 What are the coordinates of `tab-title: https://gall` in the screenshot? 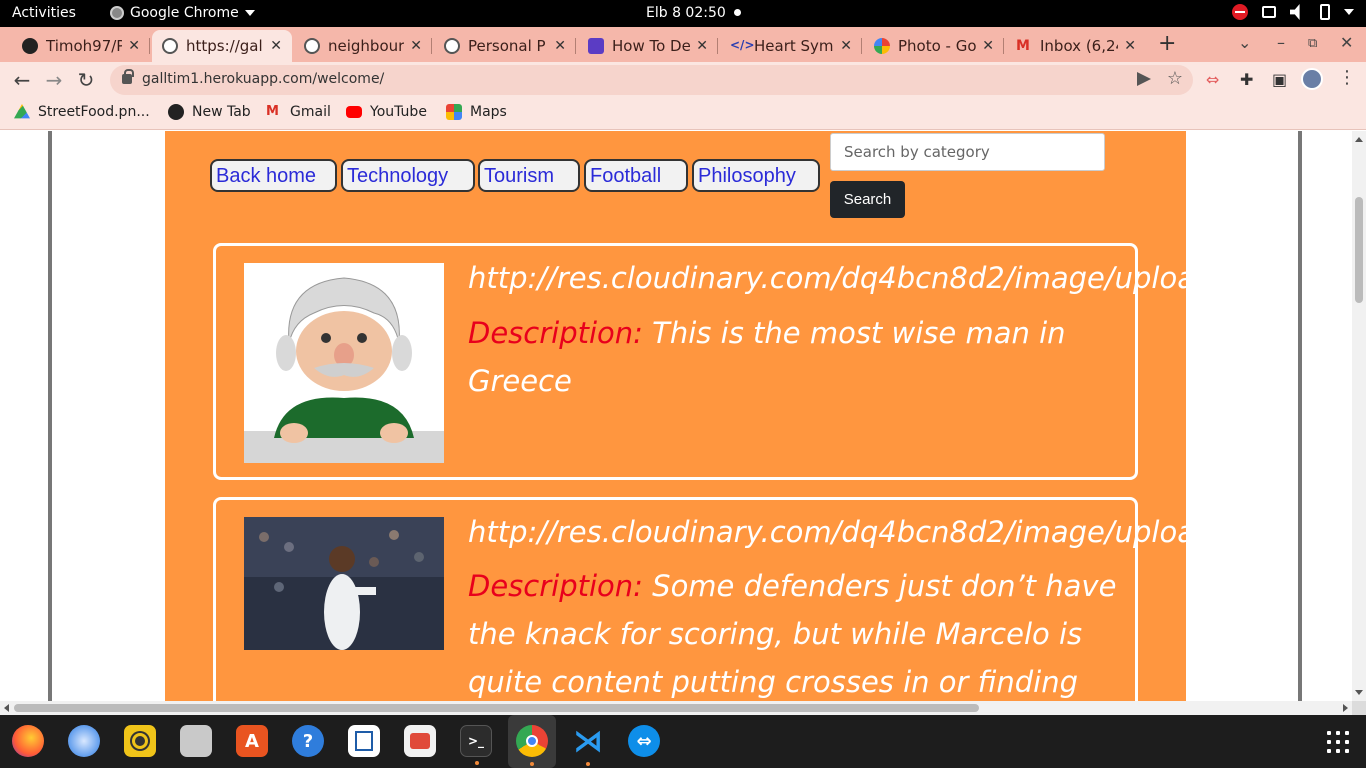 It's located at (225, 46).